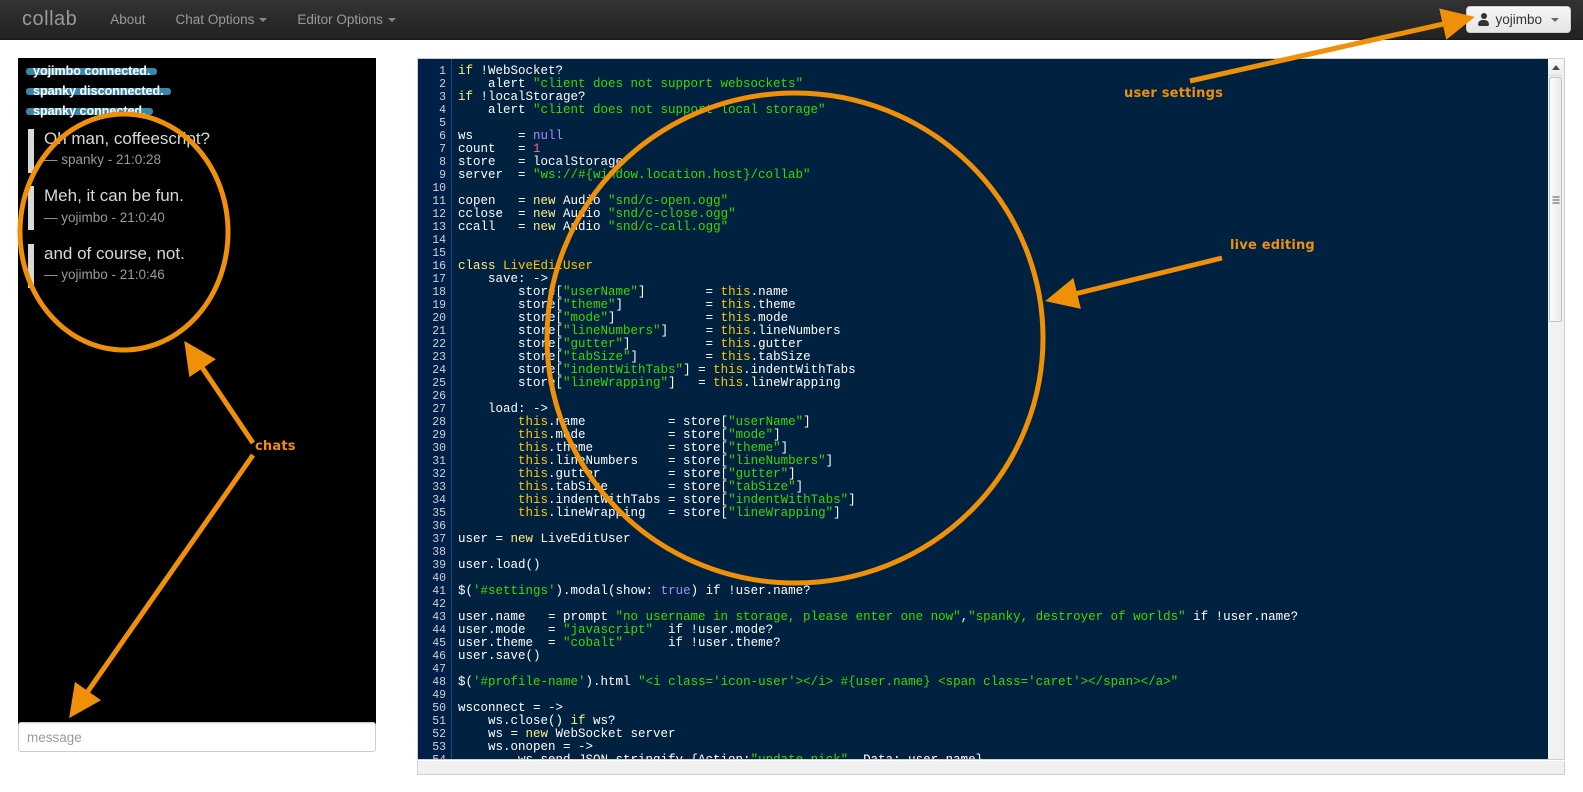 The height and width of the screenshot is (792, 1583). I want to click on code-line: ws = null, so click(1011, 136).